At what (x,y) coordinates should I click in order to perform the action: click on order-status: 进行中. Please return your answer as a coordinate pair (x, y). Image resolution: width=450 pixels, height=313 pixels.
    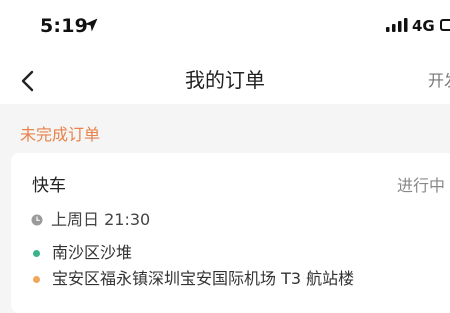
    Looking at the image, I should click on (421, 185).